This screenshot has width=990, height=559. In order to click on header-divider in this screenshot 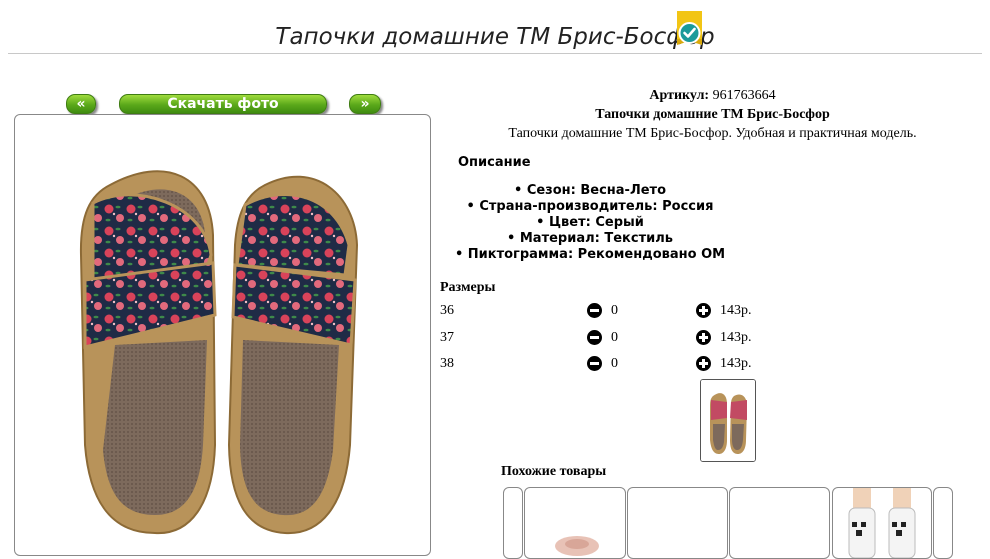, I will do `click(495, 53)`.